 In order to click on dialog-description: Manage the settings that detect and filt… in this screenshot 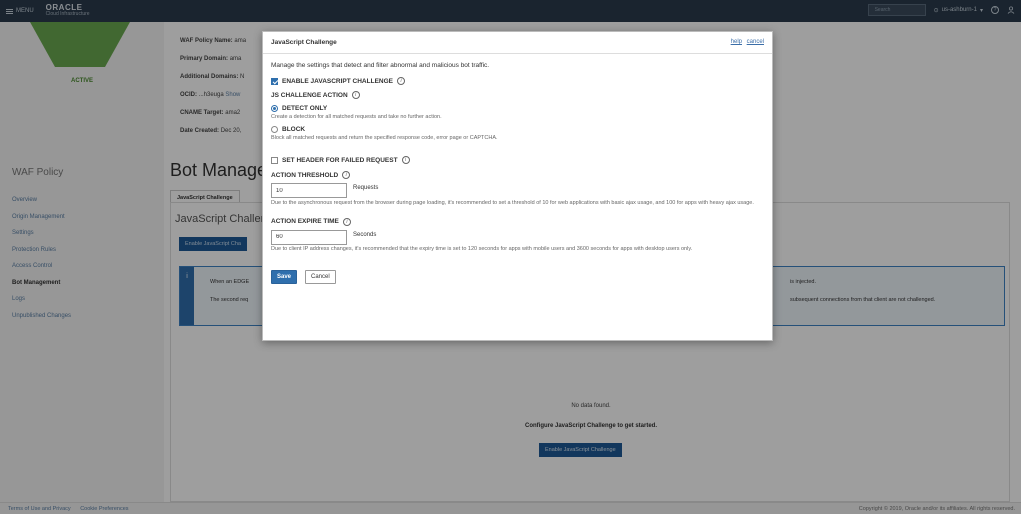, I will do `click(380, 65)`.